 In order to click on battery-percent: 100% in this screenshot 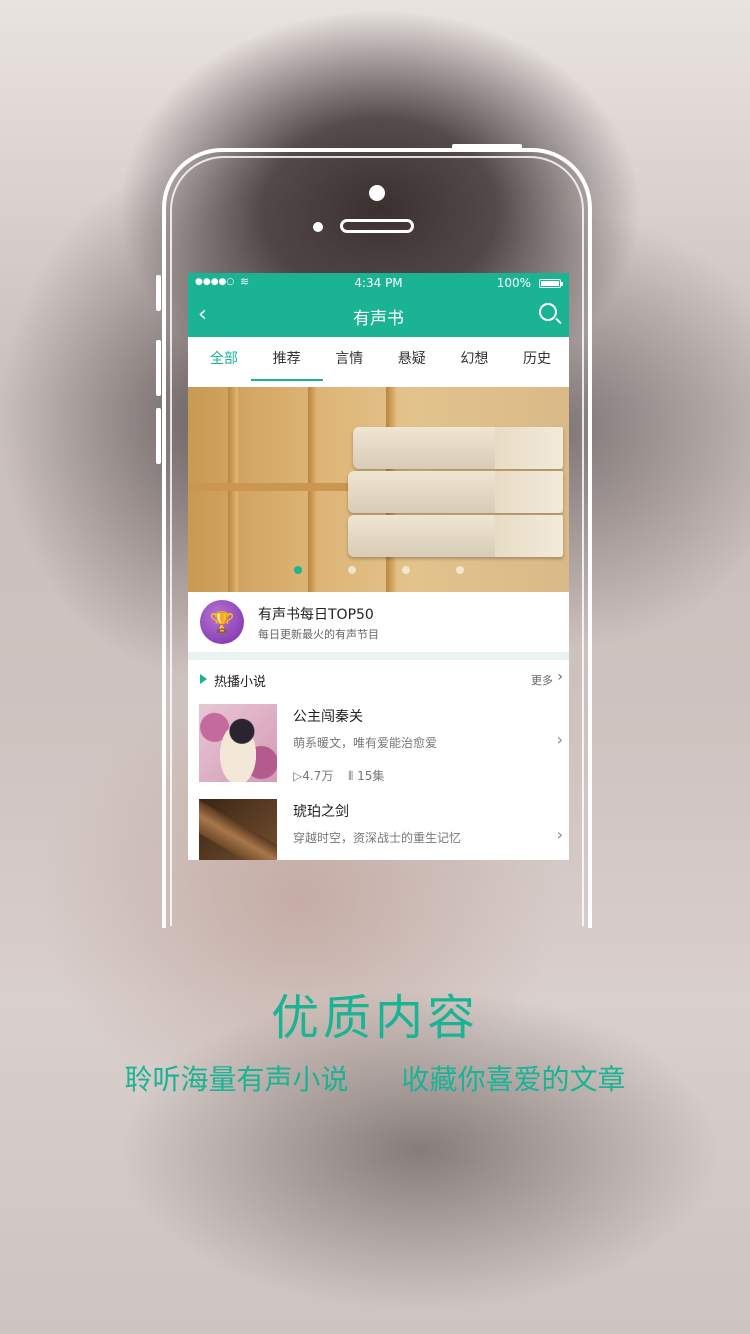, I will do `click(513, 283)`.